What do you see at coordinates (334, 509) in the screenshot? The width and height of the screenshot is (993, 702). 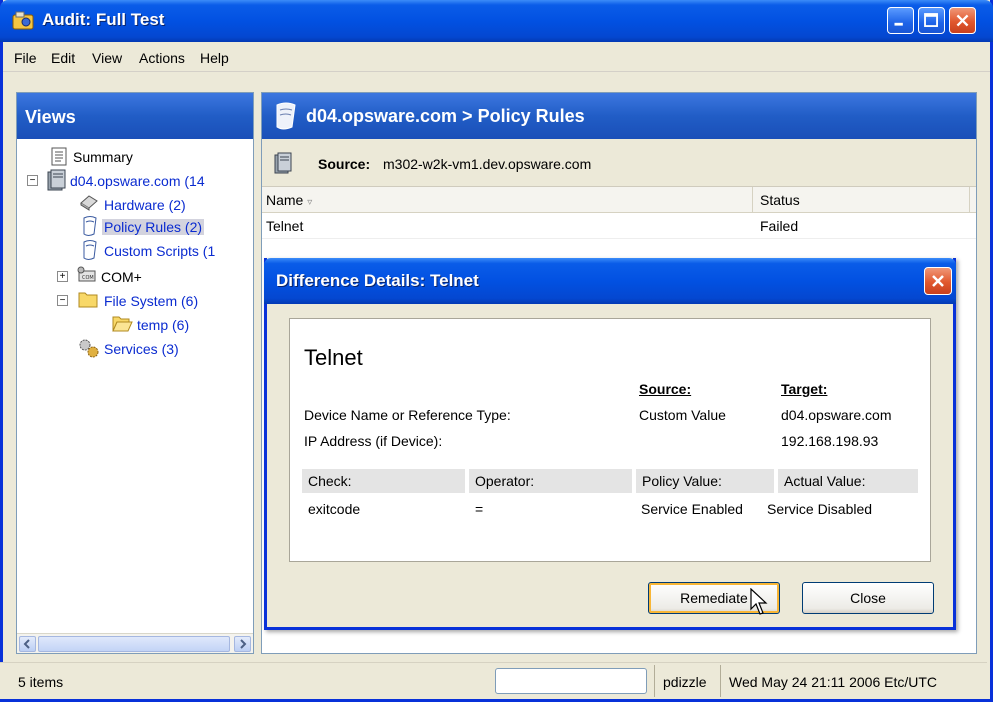 I see `check-value: exitcode` at bounding box center [334, 509].